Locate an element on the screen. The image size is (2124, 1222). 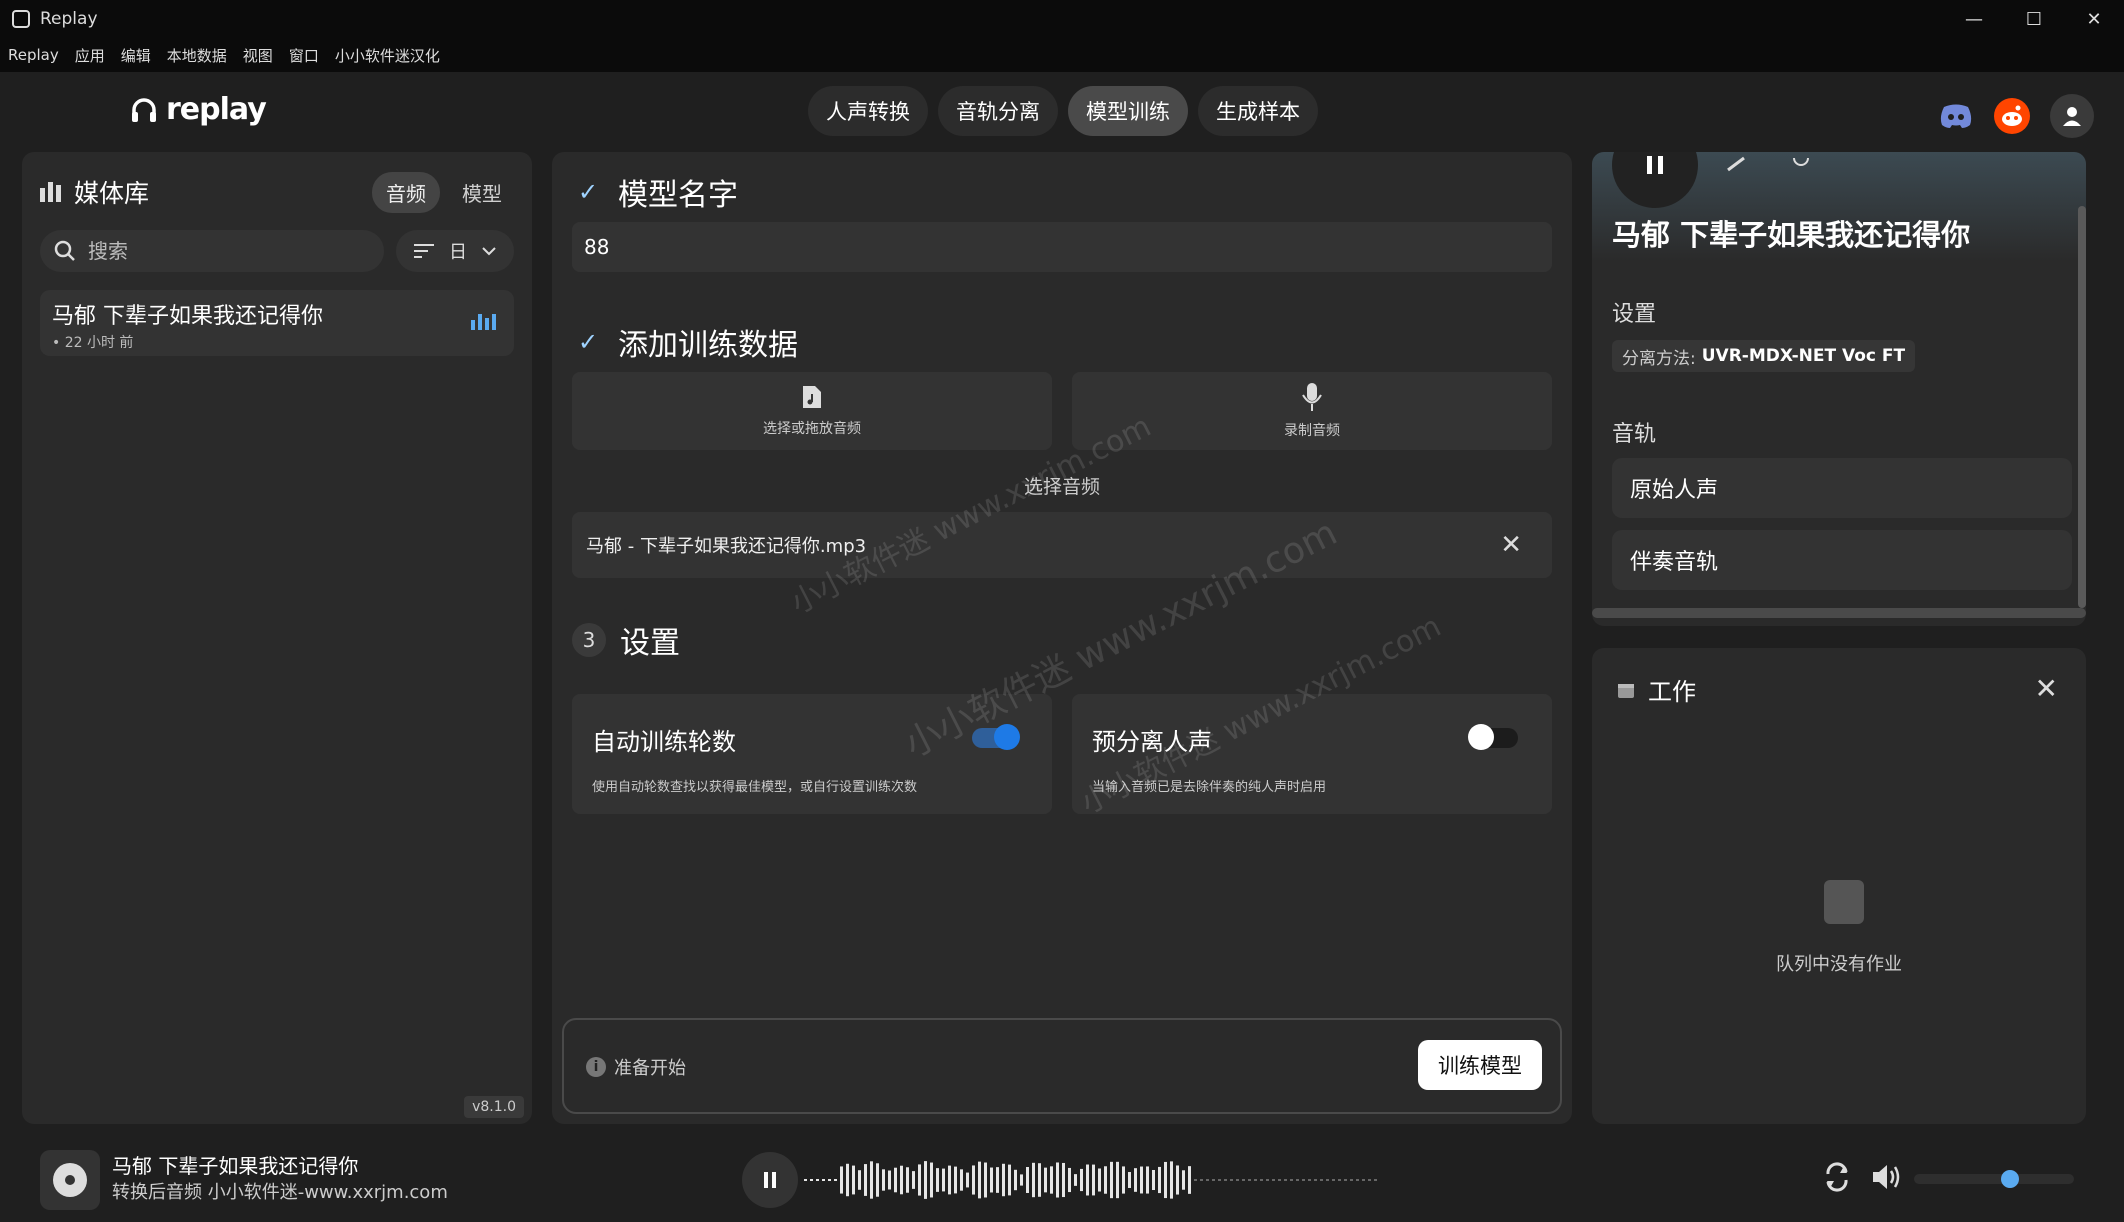
audio-file-icon is located at coordinates (812, 397).